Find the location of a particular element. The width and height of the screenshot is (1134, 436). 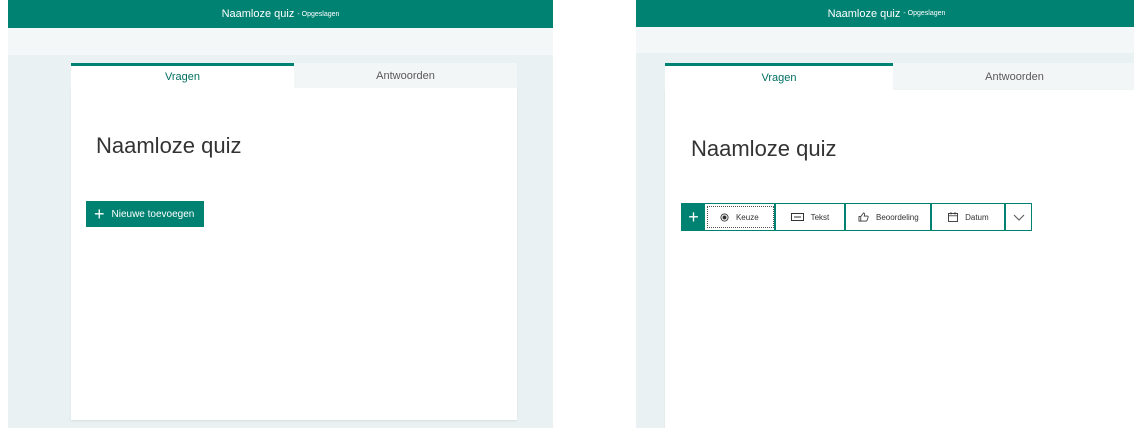

question-type-toolbar: + Keuze Tekst Beoordeling Datum is located at coordinates (856, 217).